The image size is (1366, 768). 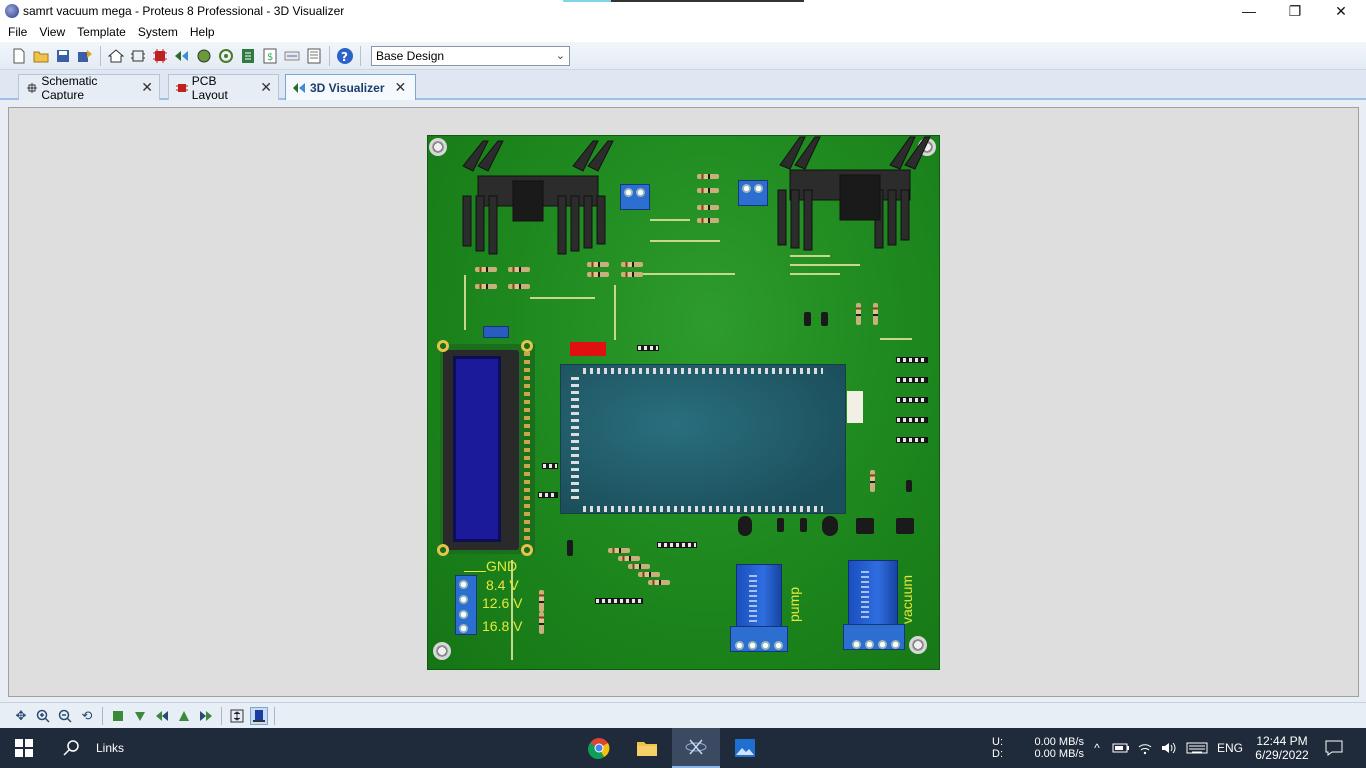 I want to click on board-view-icon, so click(x=259, y=715).